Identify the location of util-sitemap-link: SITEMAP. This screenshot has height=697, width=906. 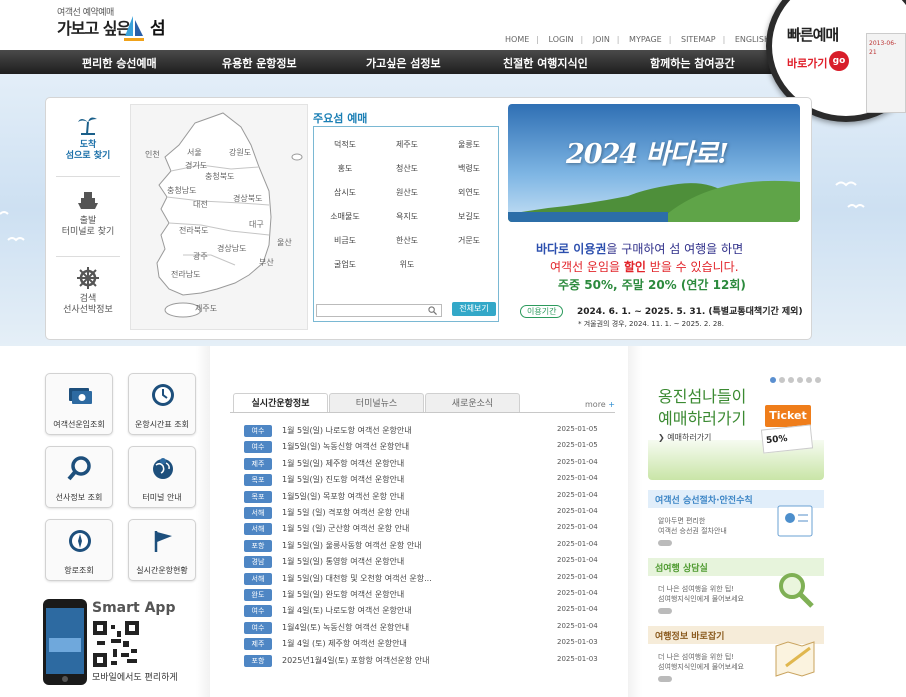
(698, 39).